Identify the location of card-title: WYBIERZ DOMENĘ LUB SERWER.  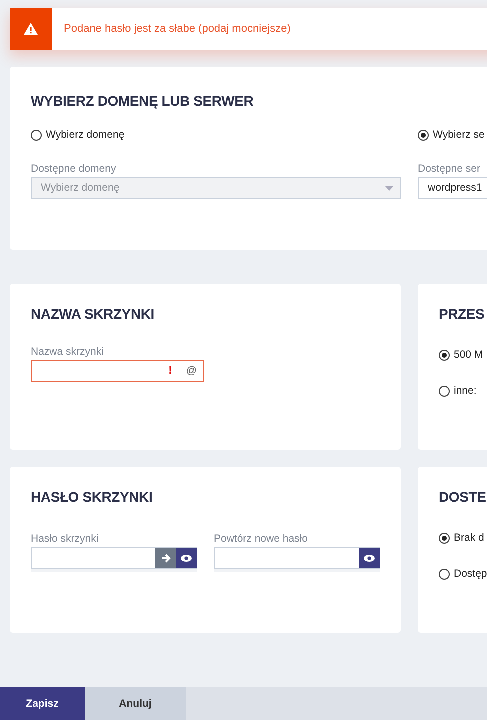
(143, 101).